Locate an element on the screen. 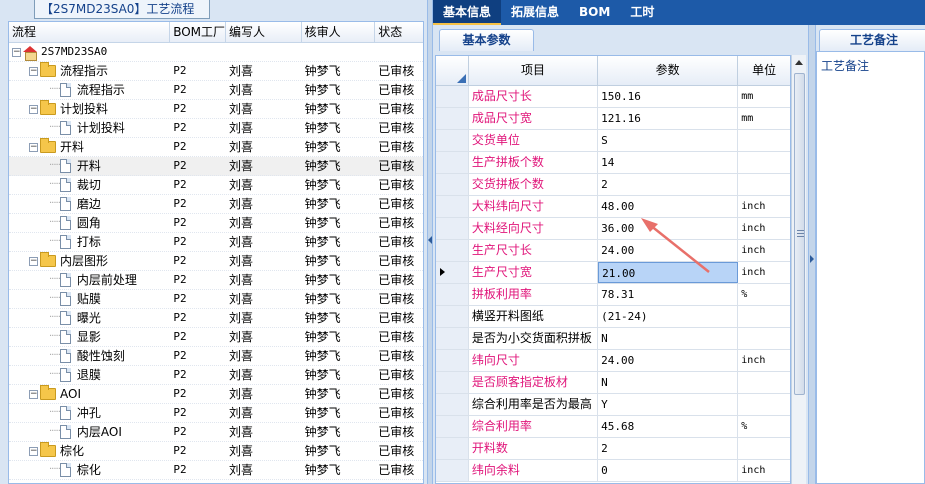 The image size is (925, 484). tree-row: − 开料 P2 刘喜 钟梦飞 已审核 is located at coordinates (216, 147).